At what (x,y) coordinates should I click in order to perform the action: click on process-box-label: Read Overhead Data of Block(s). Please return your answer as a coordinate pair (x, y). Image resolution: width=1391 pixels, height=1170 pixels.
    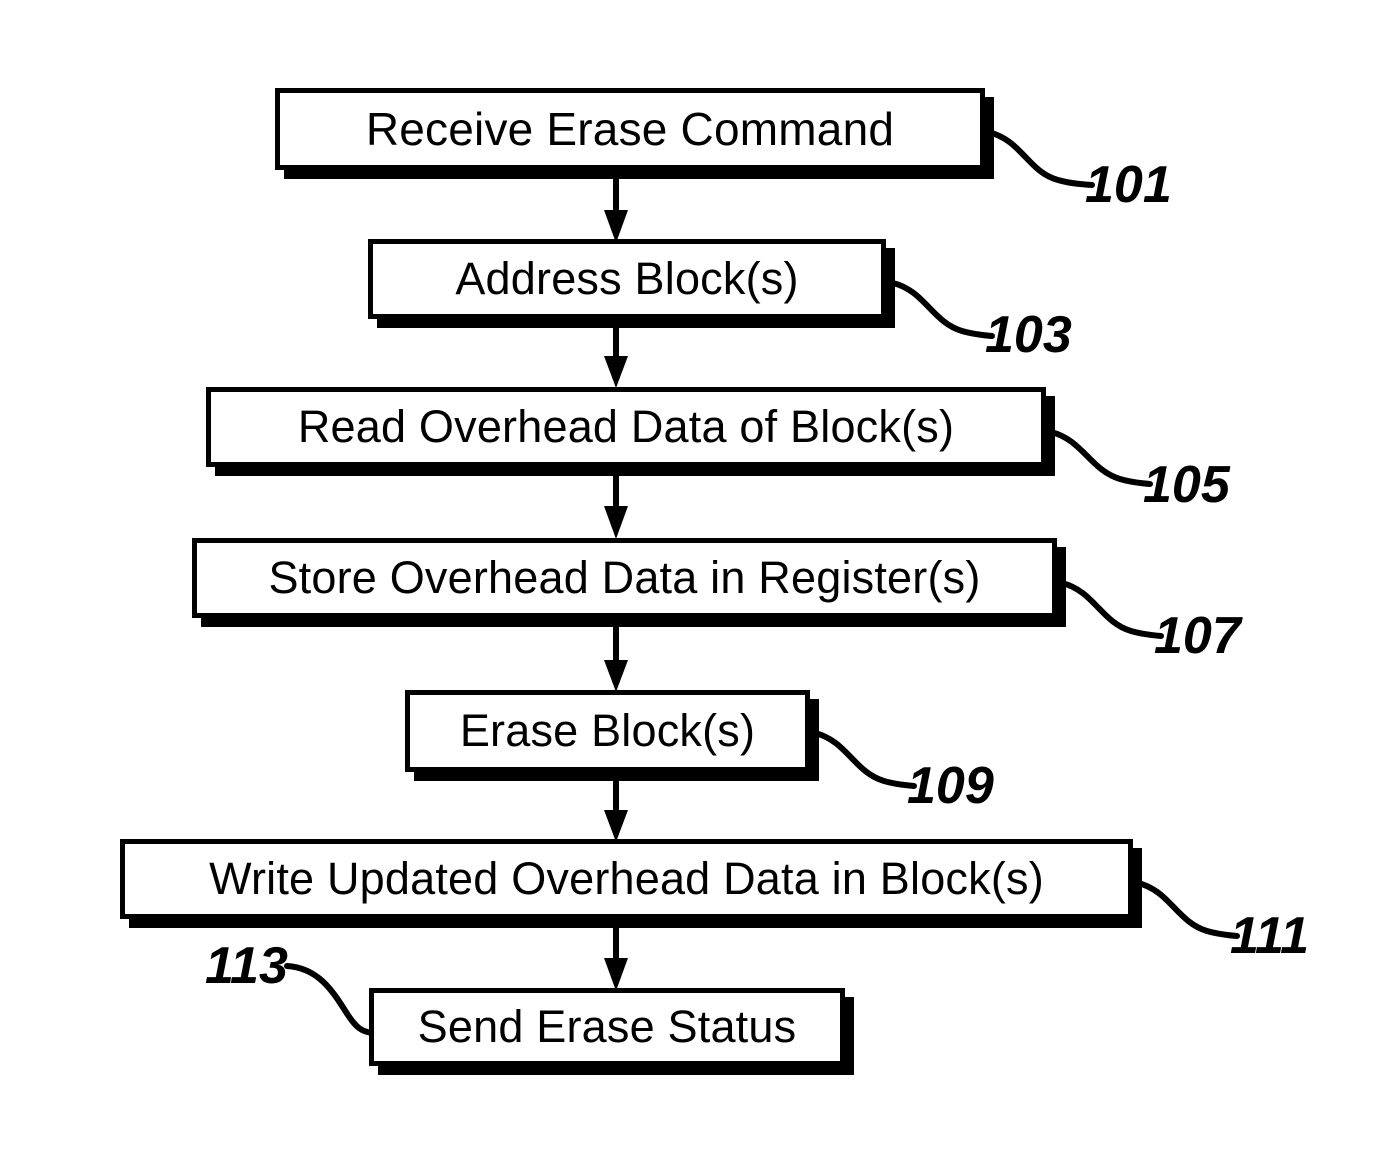
    Looking at the image, I should click on (626, 426).